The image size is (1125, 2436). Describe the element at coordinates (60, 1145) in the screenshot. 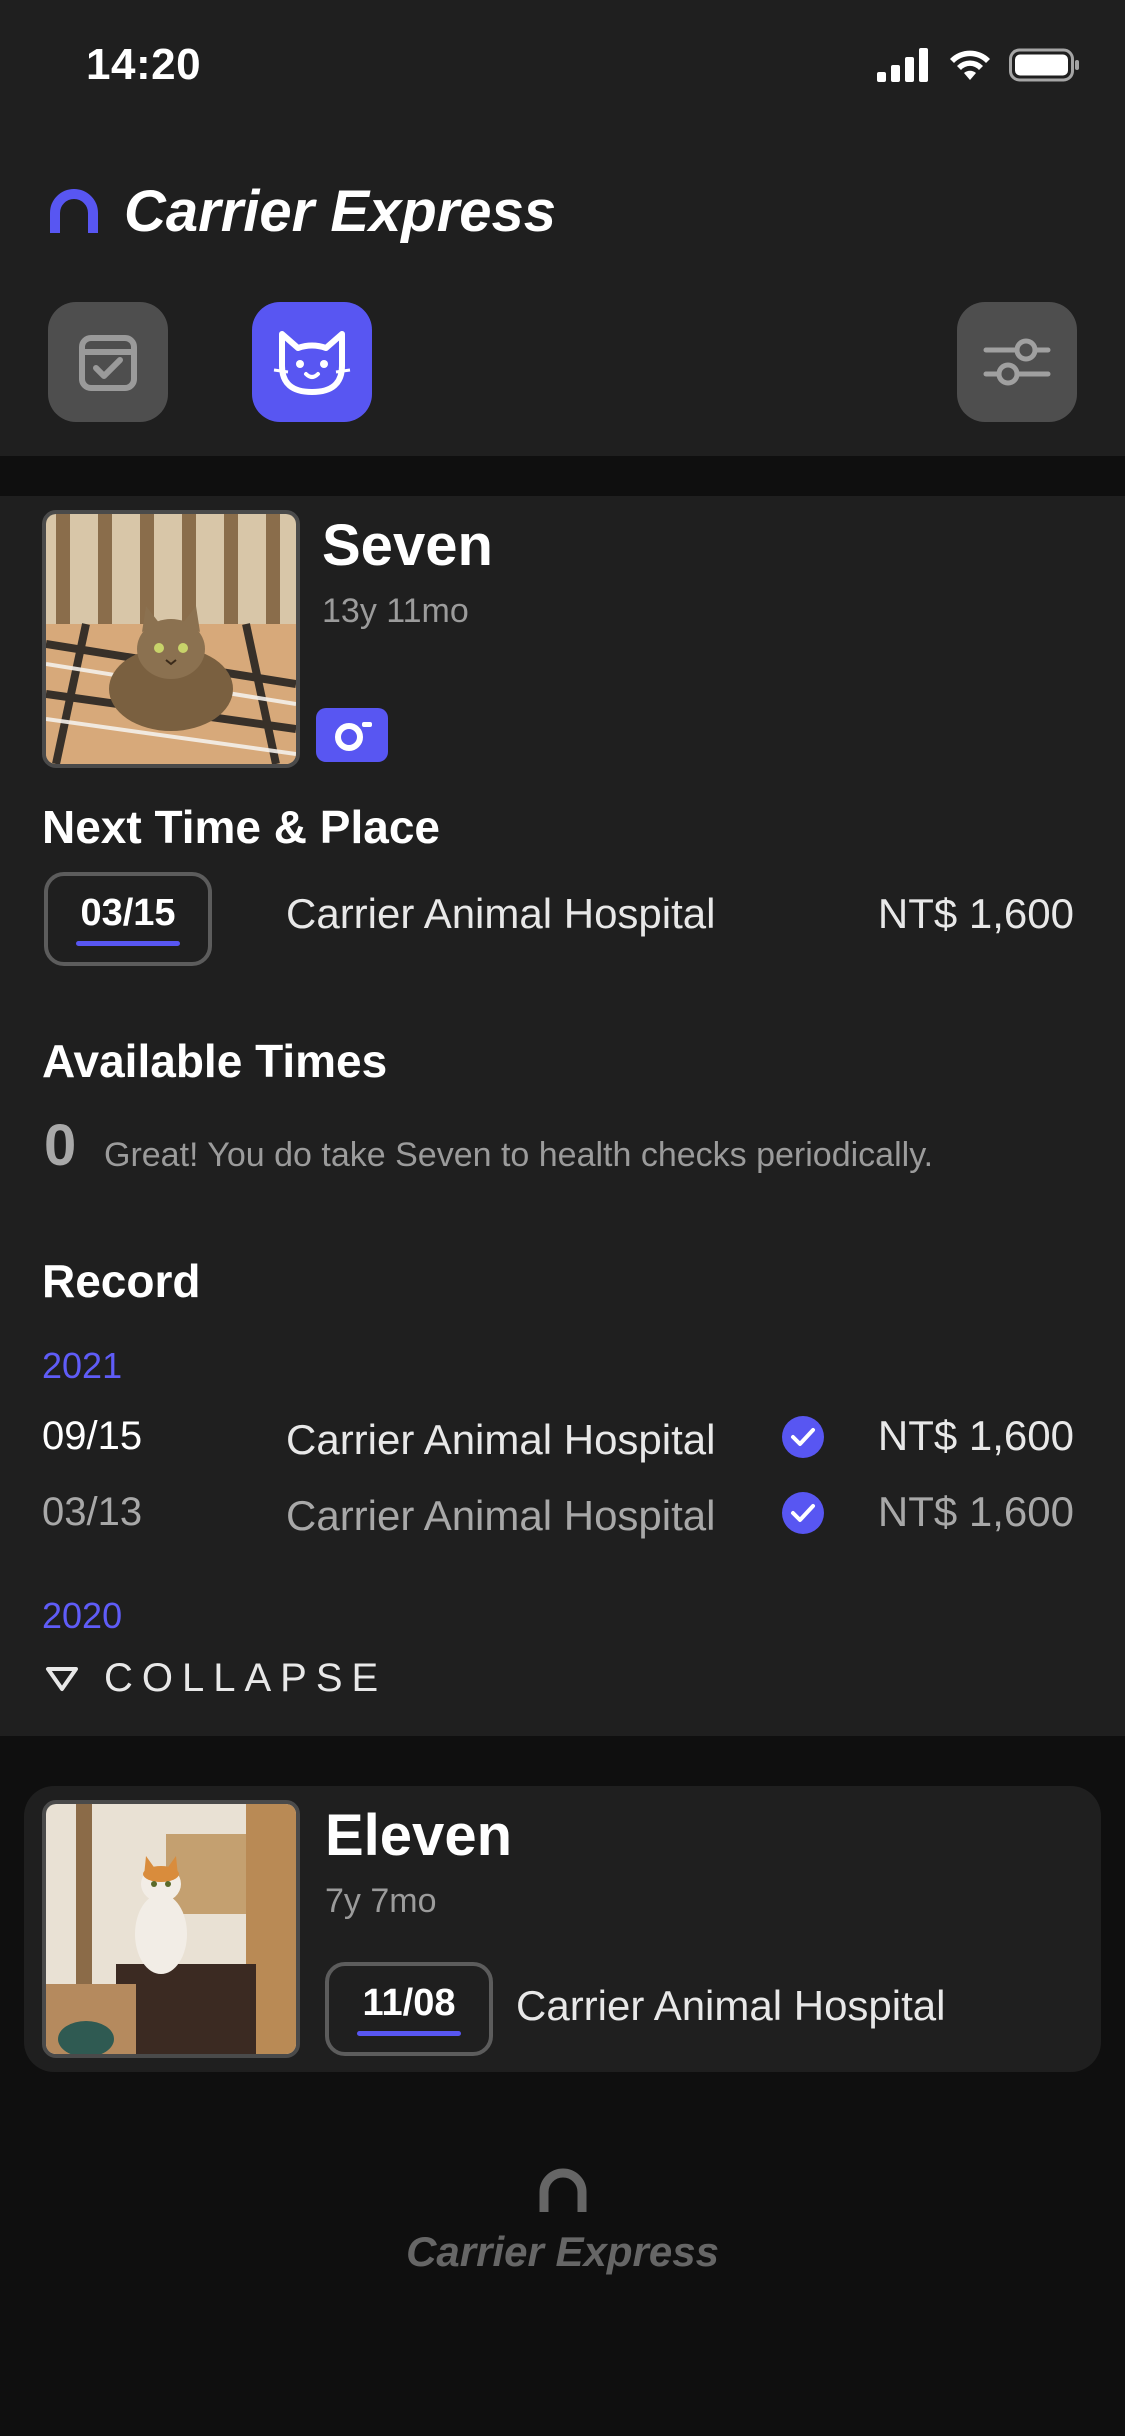

I see `available-count: 0` at that location.